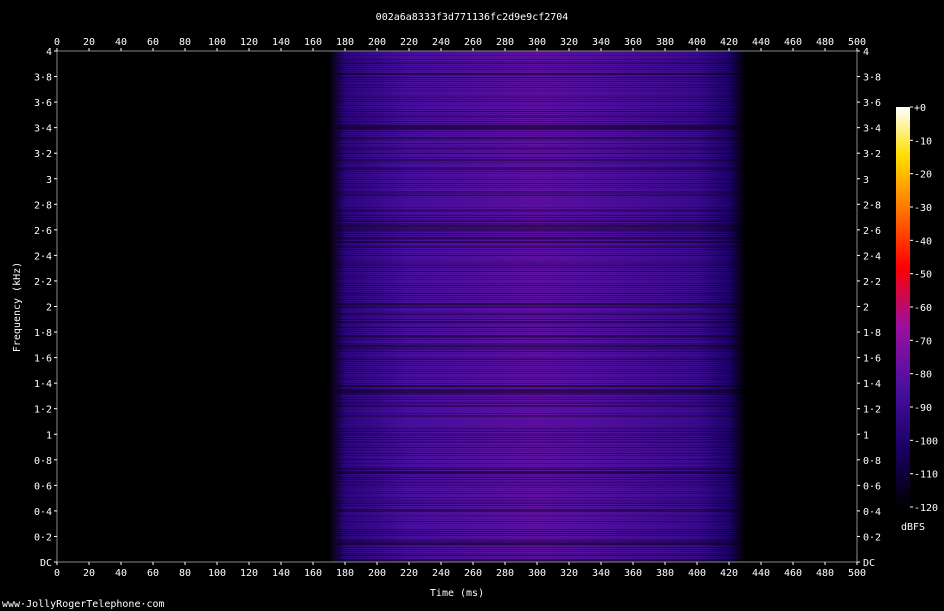 The image size is (944, 611). Describe the element at coordinates (43, 410) in the screenshot. I see `y-tick-label: 1·2` at that location.